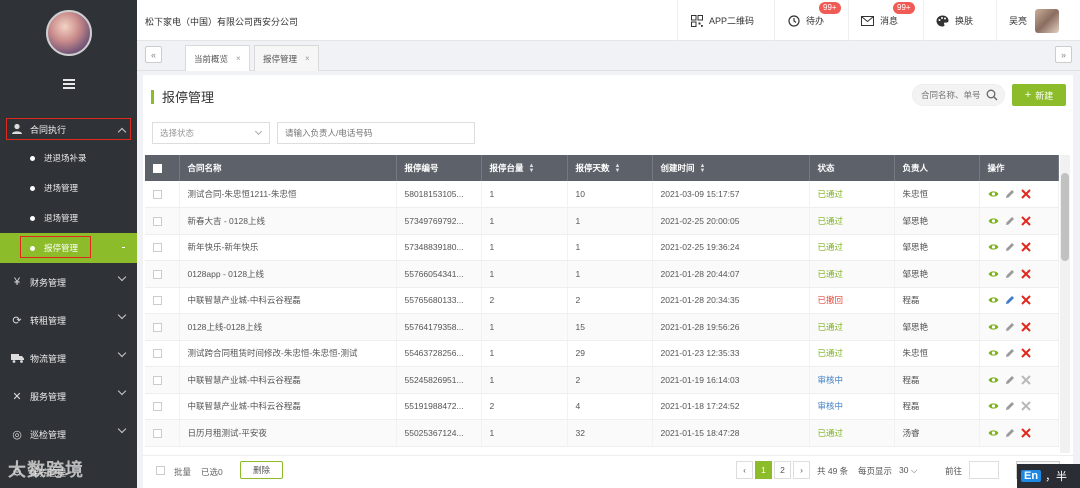  I want to click on sidebar-group-inspection: ◎ 巡检管理, so click(68, 434).